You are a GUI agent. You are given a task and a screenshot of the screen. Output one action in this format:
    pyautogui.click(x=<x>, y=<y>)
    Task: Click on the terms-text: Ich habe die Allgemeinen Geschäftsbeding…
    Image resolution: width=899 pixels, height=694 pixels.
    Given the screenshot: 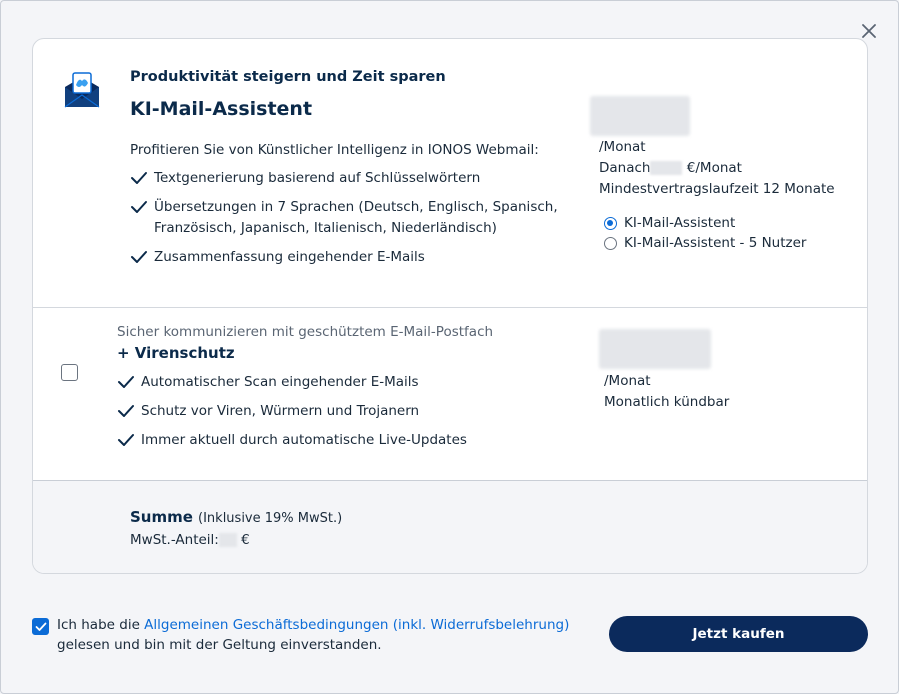 What is the action you would take?
    pyautogui.click(x=313, y=635)
    